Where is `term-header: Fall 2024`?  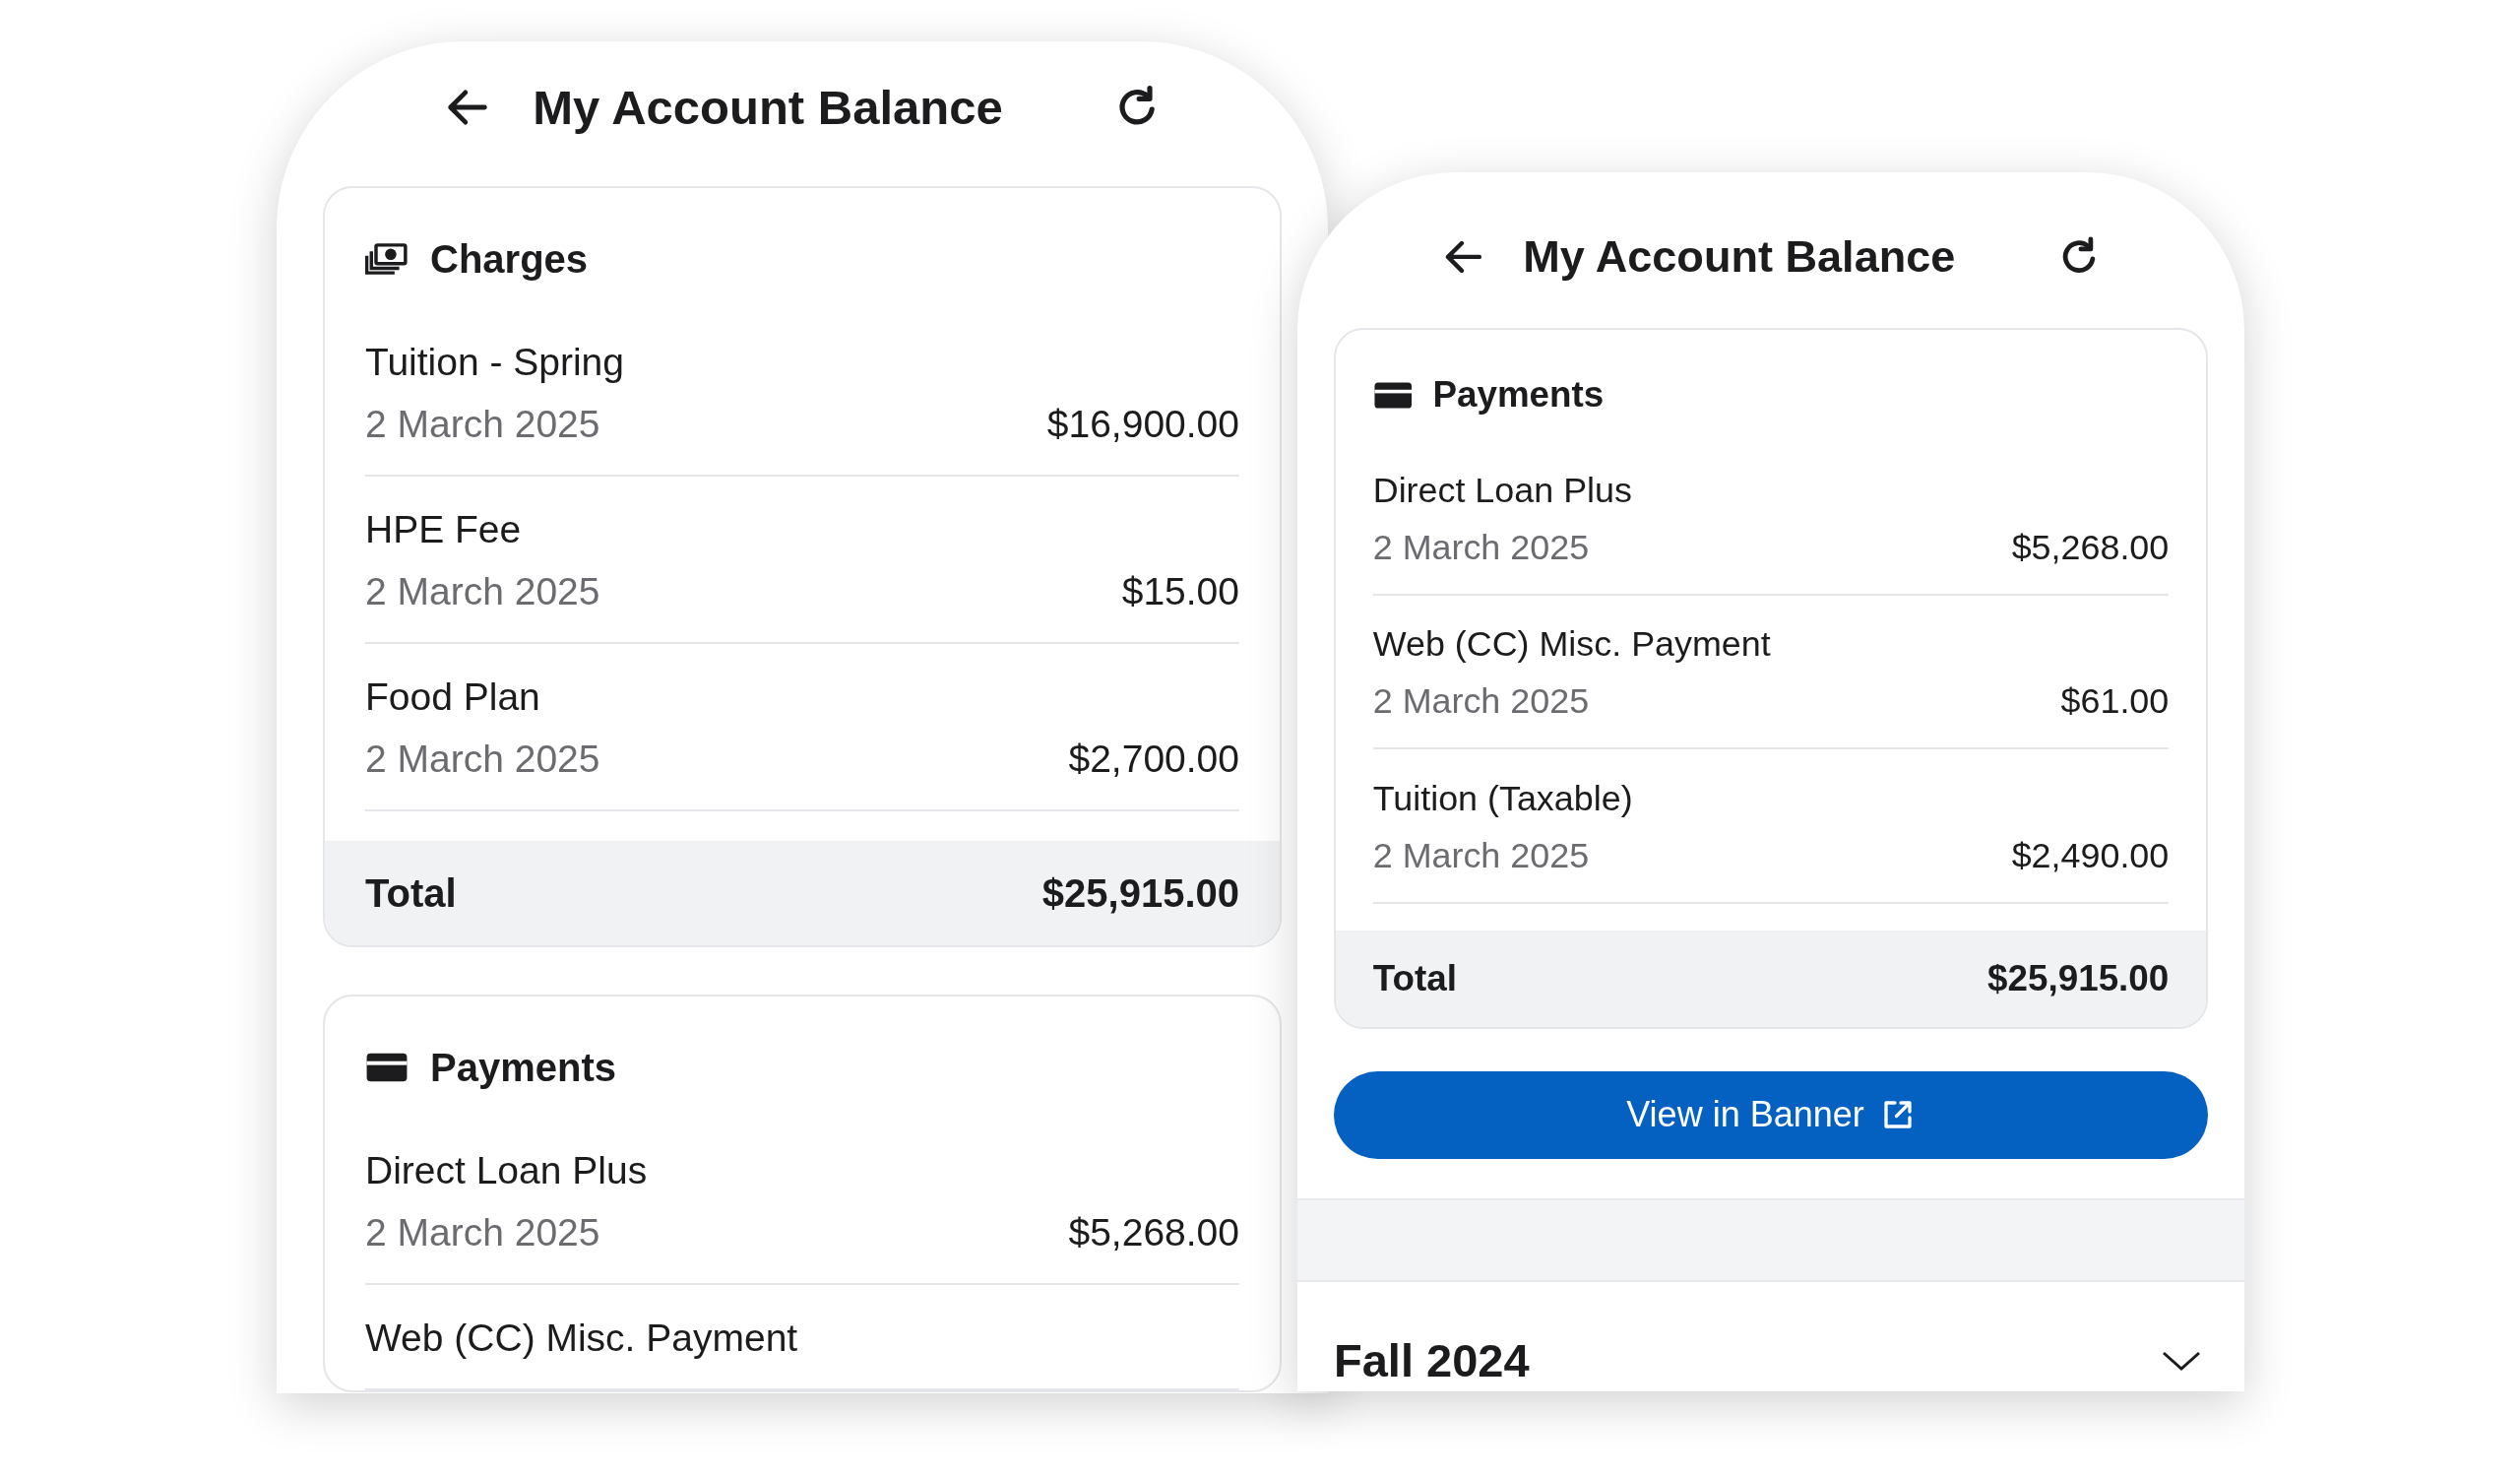 term-header: Fall 2024 is located at coordinates (1770, 1334).